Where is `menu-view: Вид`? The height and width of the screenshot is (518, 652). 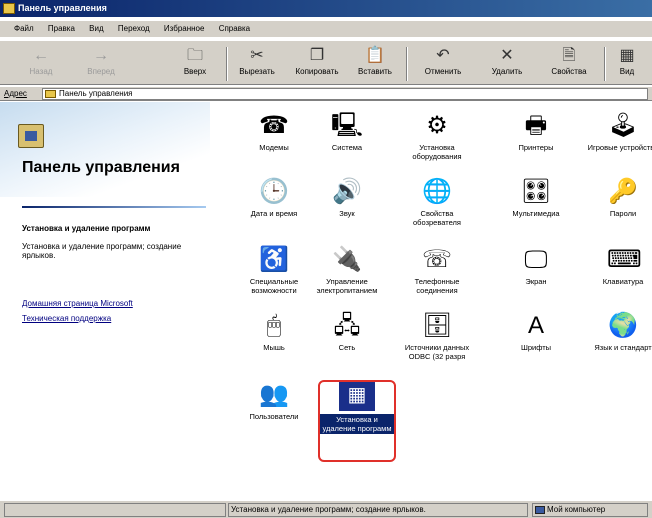
menu-view: Вид is located at coordinates (96, 28).